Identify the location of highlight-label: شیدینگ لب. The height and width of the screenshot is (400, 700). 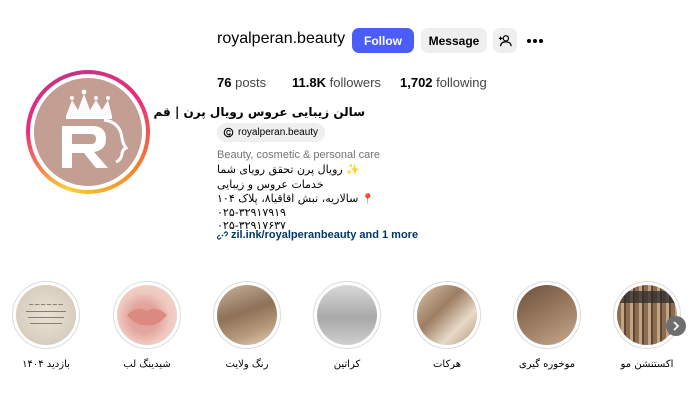
(147, 364).